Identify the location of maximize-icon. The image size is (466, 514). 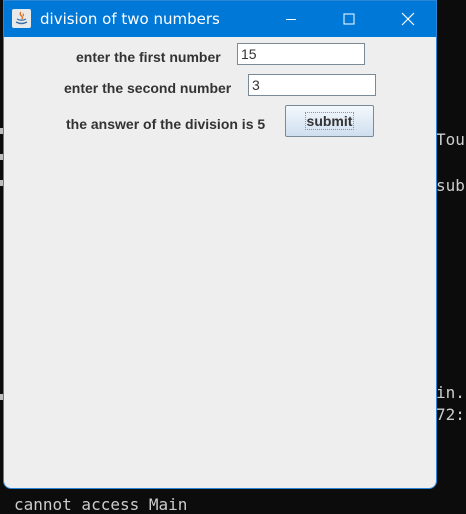
(349, 19).